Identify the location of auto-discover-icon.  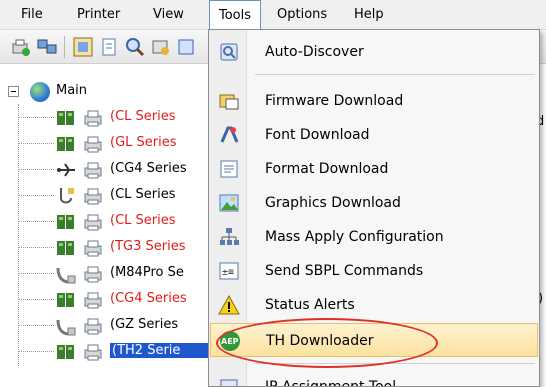
(229, 52).